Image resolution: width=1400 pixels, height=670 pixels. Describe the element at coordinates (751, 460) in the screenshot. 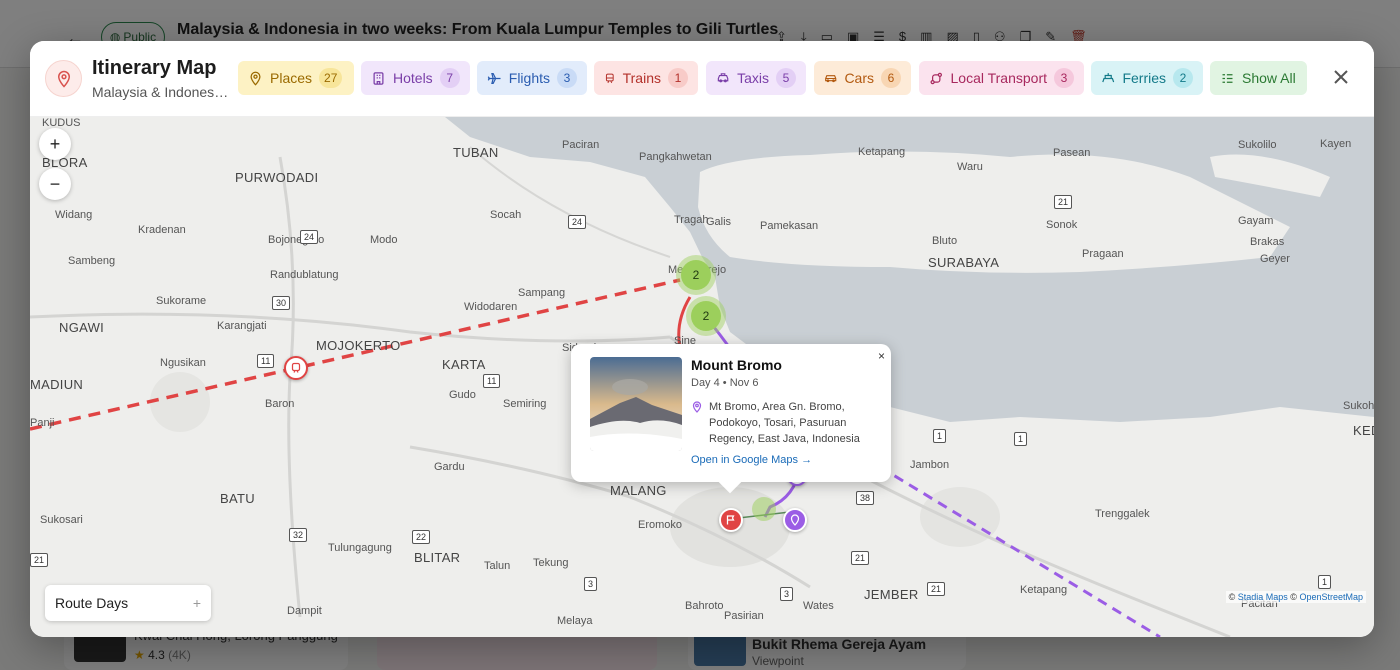

I see `google-maps-link: Open in Google Maps →` at that location.